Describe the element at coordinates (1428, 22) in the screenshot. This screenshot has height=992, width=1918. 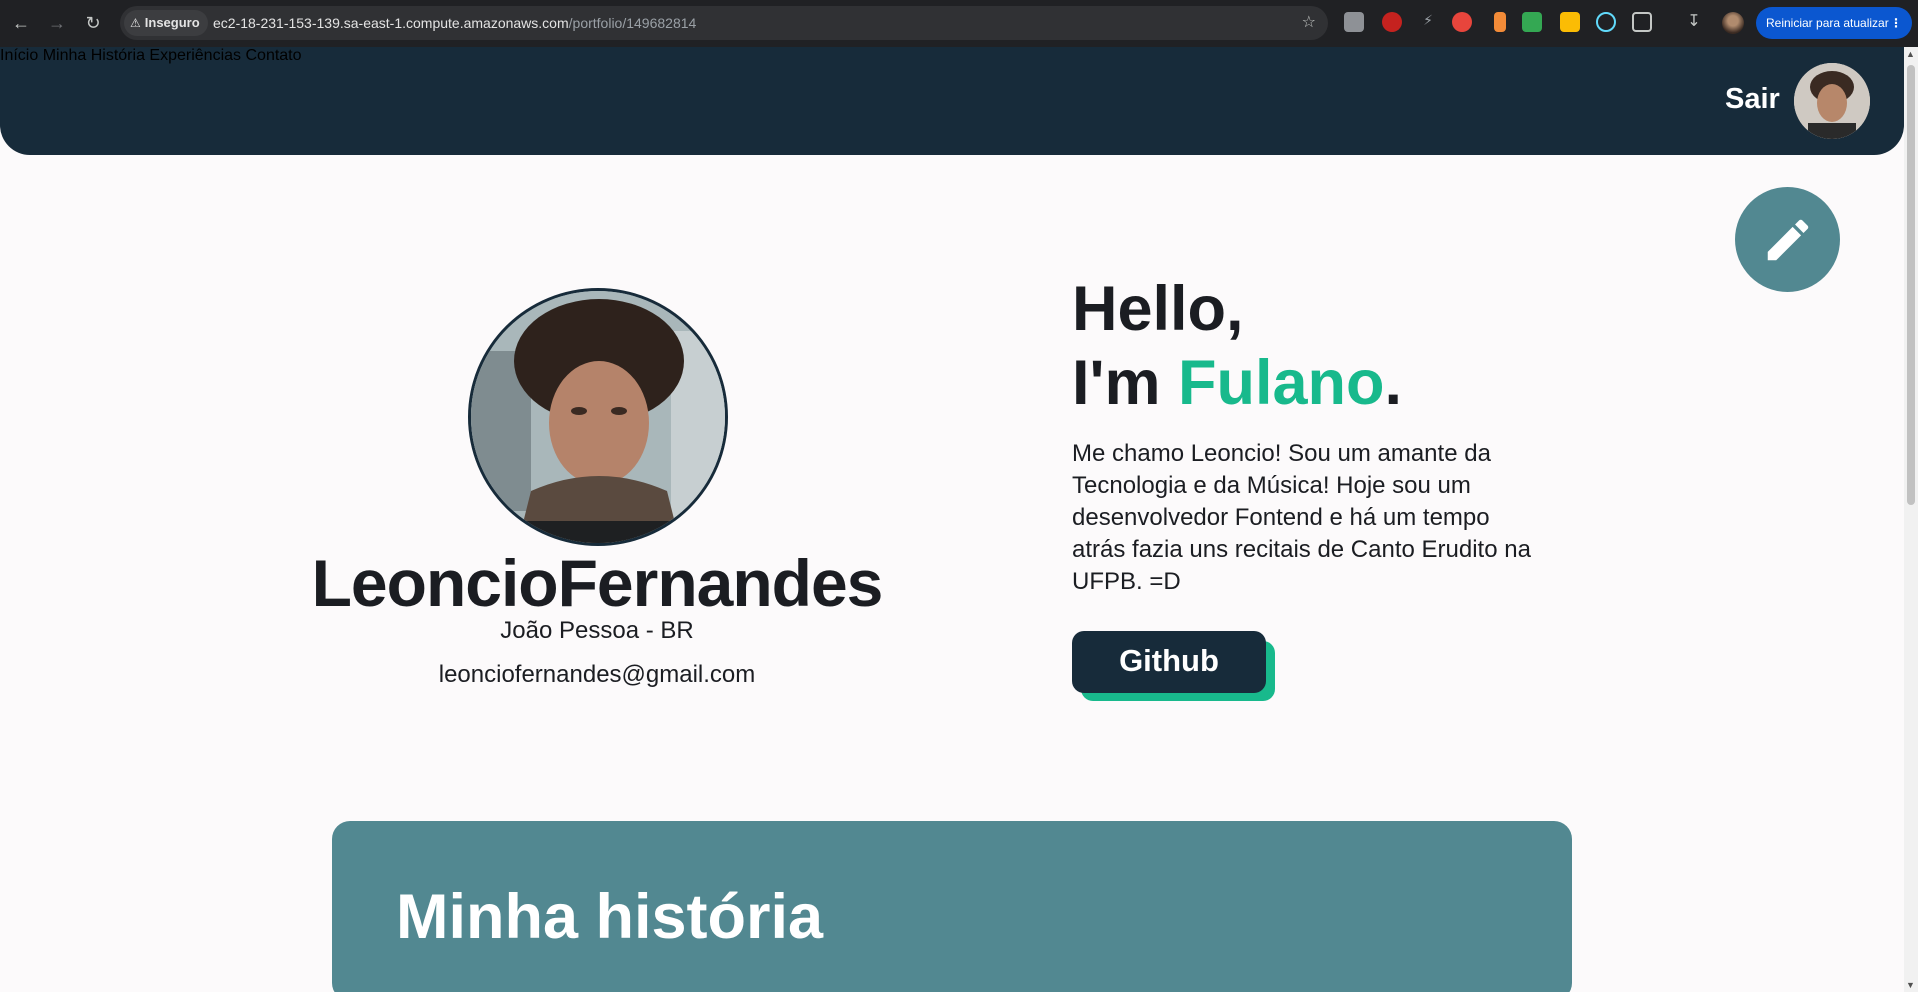
I see `extension-icon: ⚡` at that location.